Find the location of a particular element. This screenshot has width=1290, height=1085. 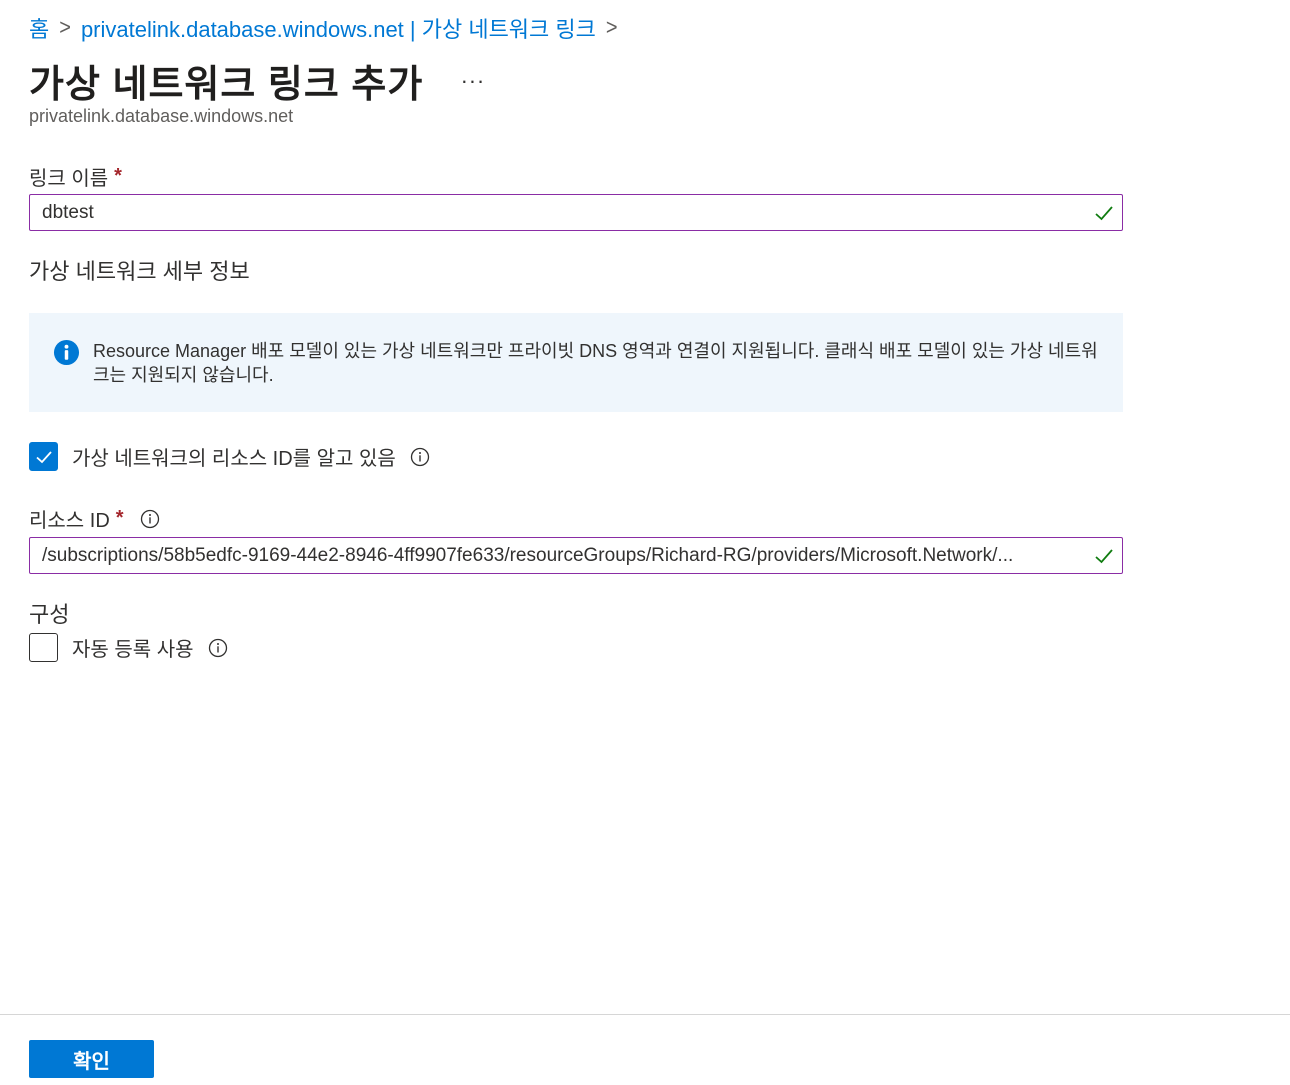

auto-registration-label: 자동 등록 사용 is located at coordinates (133, 650).